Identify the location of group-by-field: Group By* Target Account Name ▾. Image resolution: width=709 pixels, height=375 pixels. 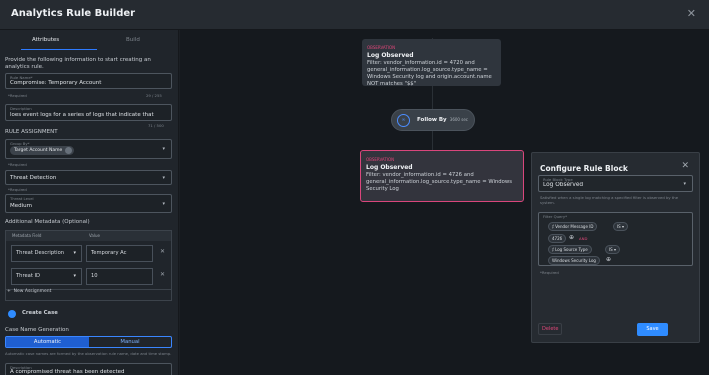
(88, 149).